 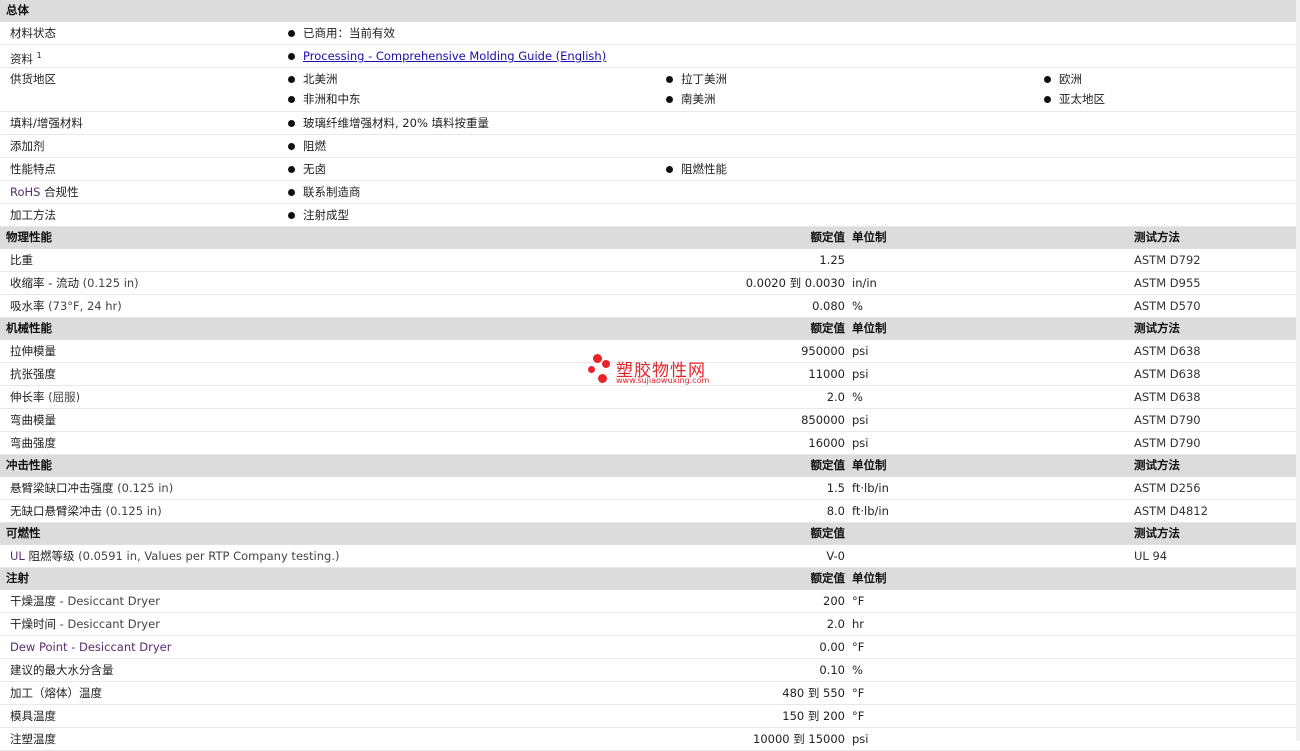 What do you see at coordinates (21, 58) in the screenshot?
I see `docs-label: 资料` at bounding box center [21, 58].